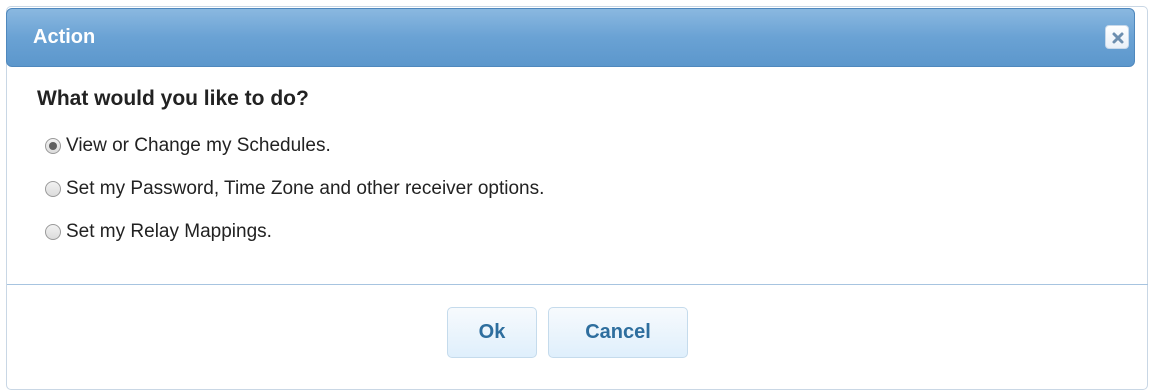 The image size is (1151, 392). What do you see at coordinates (618, 332) in the screenshot?
I see `cancel-button: Cancel` at bounding box center [618, 332].